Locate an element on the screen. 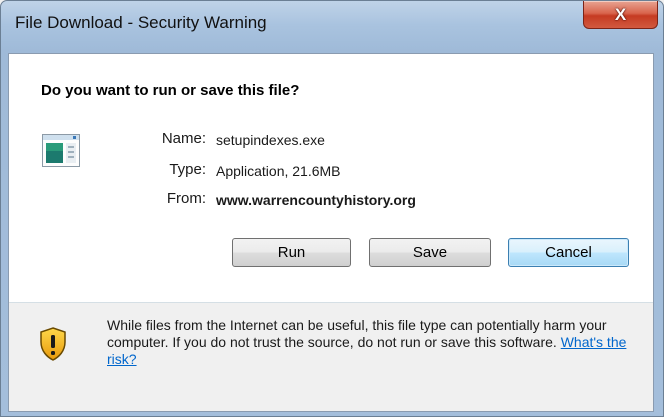 This screenshot has width=664, height=417. type-value: Application, 21.6MB is located at coordinates (278, 171).